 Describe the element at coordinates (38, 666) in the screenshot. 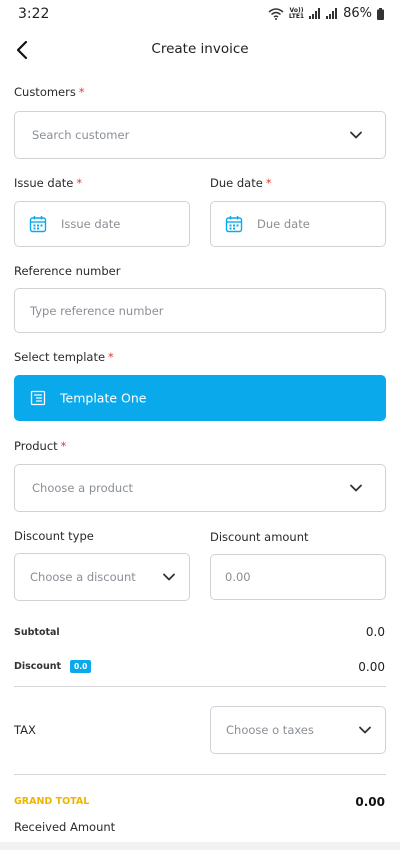

I see `discount-label: Discount` at that location.